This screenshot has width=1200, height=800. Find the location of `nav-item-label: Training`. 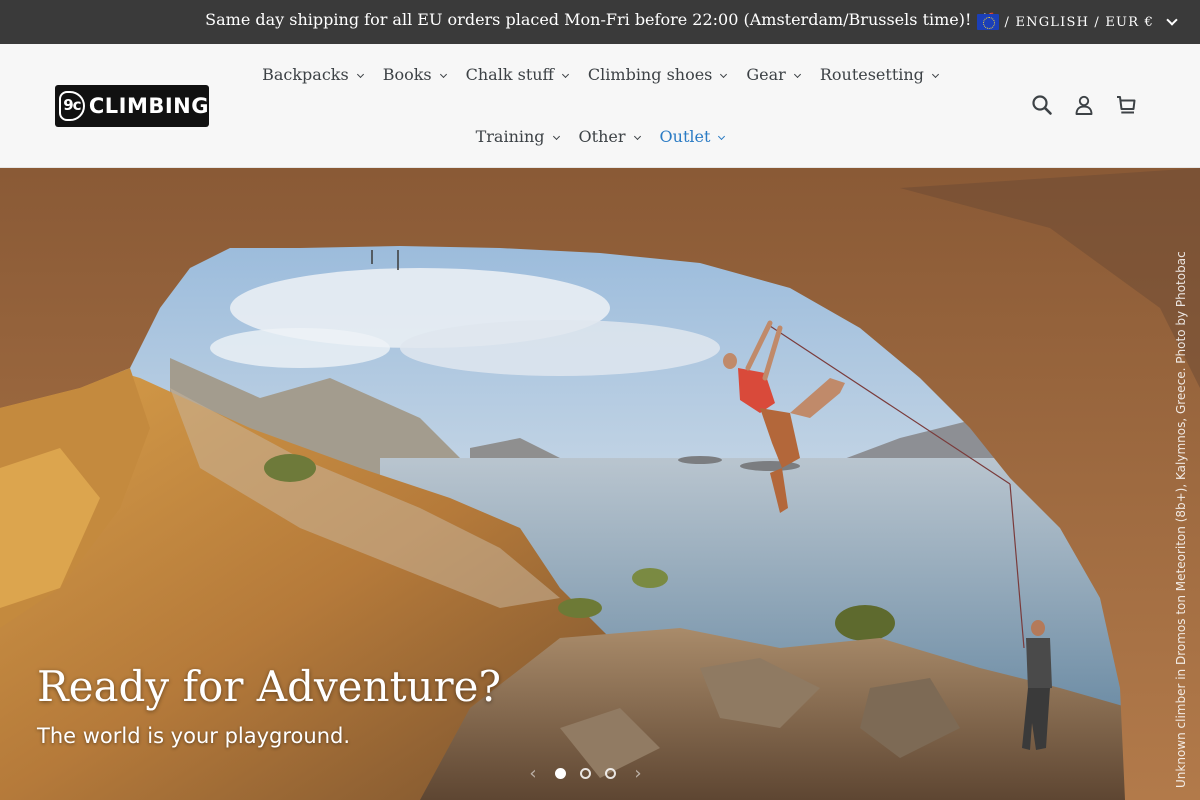

nav-item-label: Training is located at coordinates (510, 136).